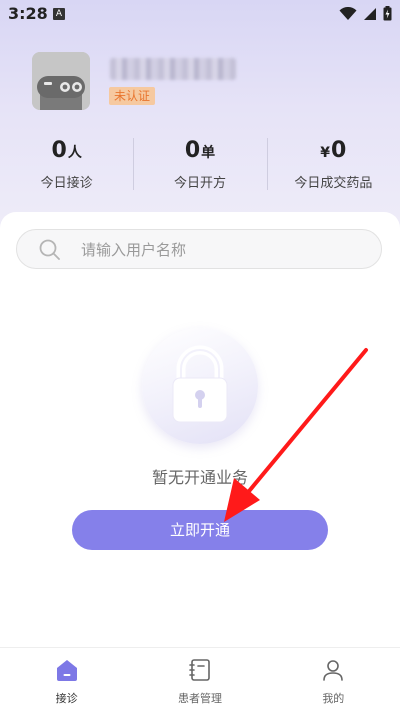 This screenshot has width=400, height=711. I want to click on tab-patient-management: 患者管理, so click(199, 679).